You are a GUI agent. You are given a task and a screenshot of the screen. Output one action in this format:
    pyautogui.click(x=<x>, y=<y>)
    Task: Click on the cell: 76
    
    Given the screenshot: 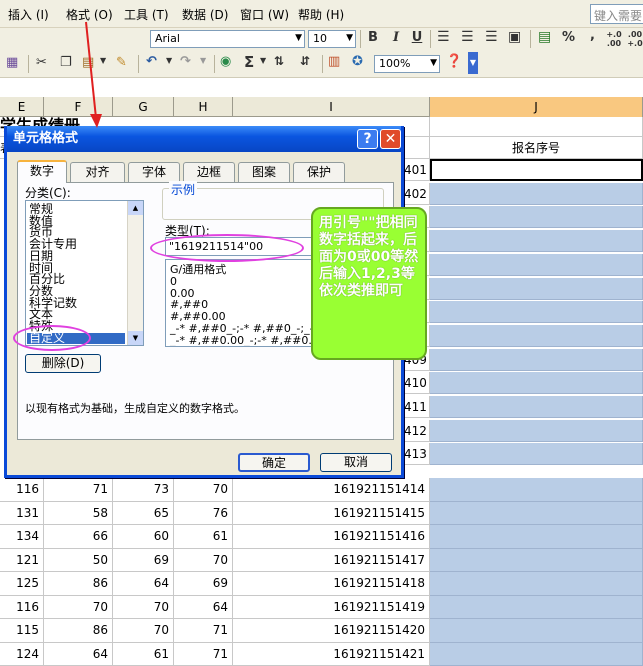 What is the action you would take?
    pyautogui.click(x=203, y=513)
    